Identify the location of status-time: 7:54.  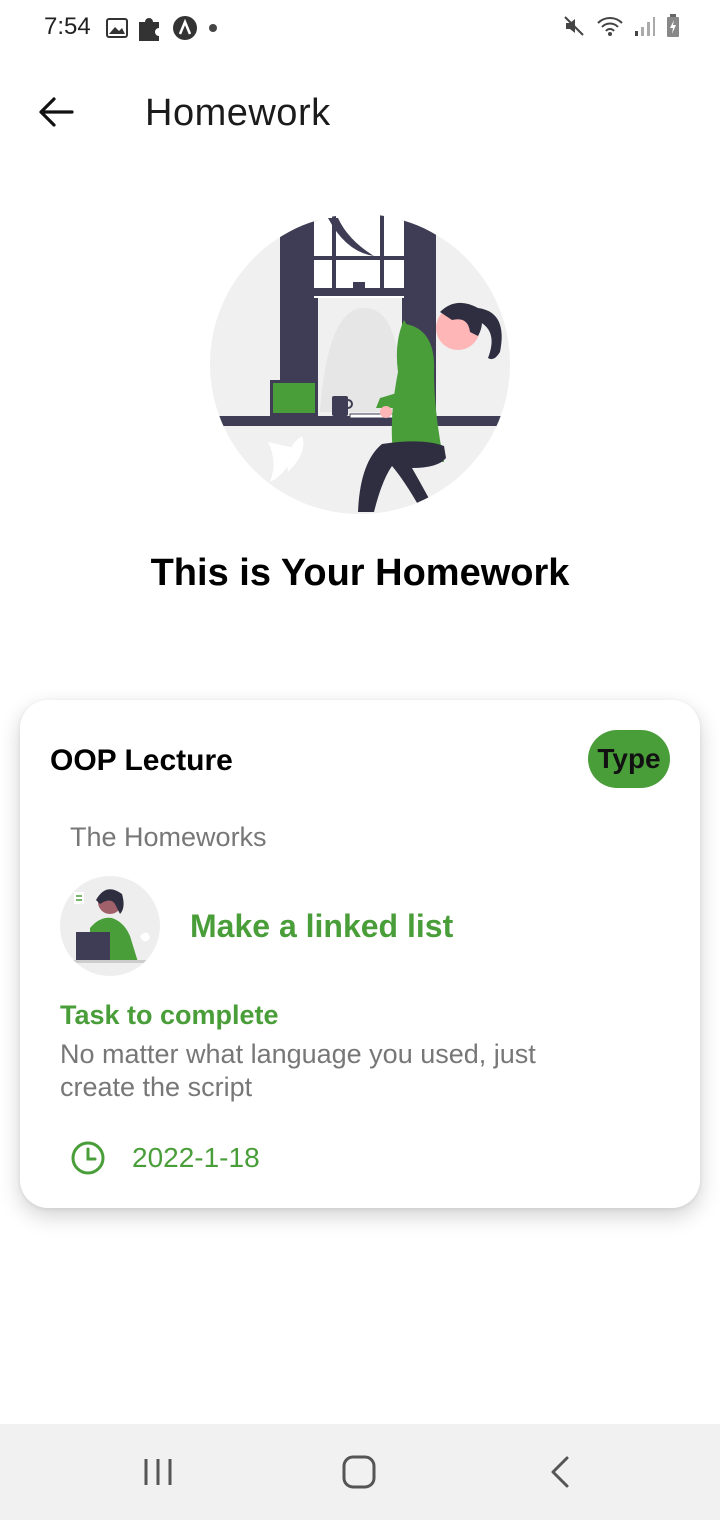
(67, 26).